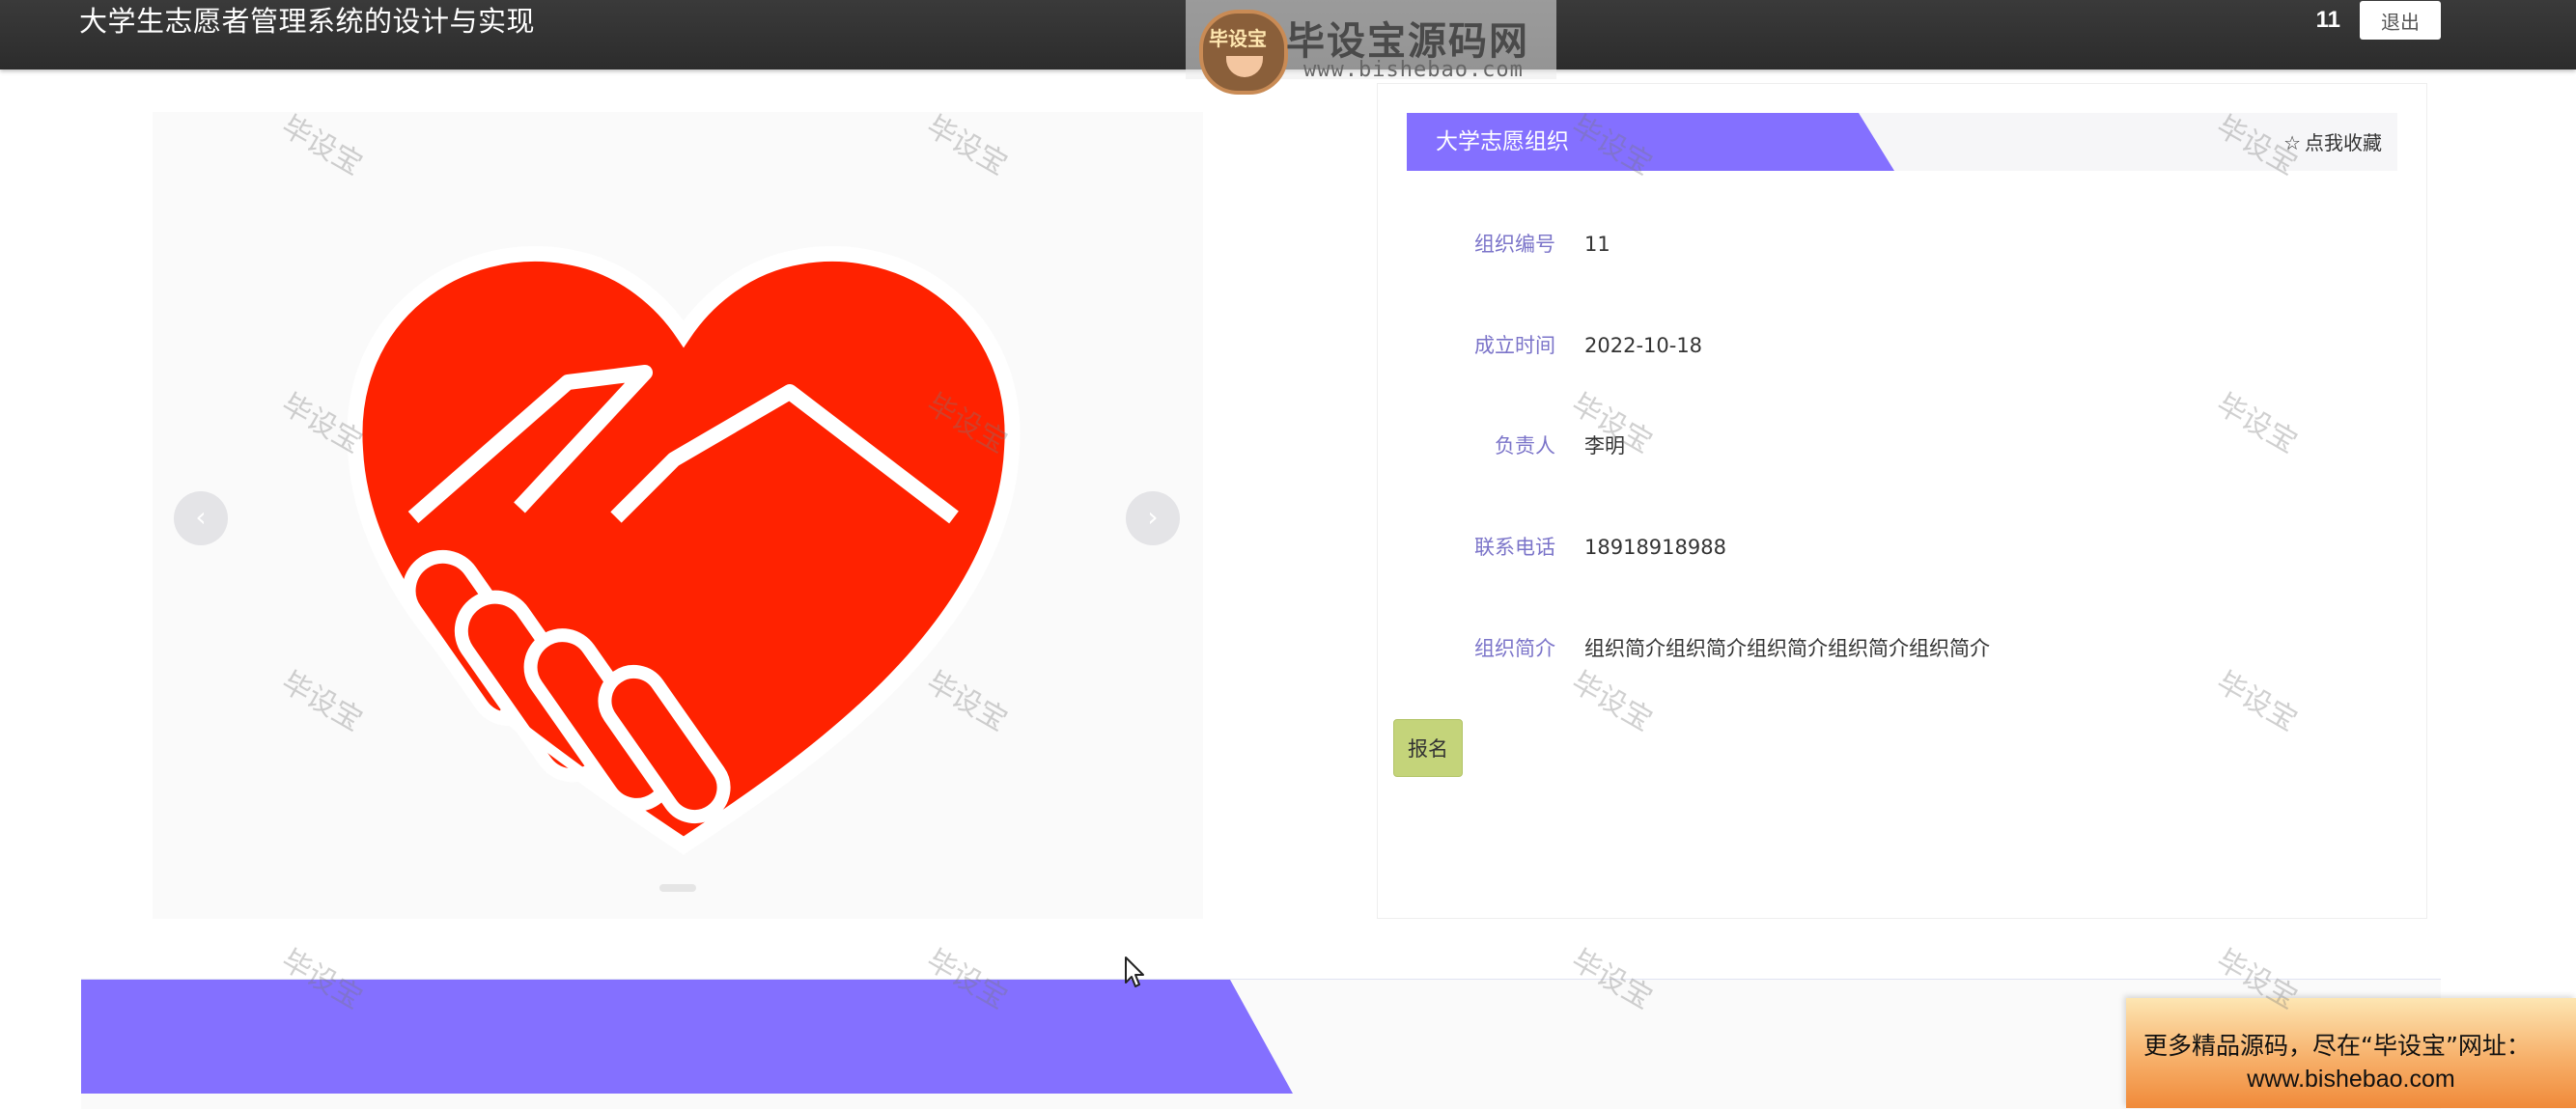 This screenshot has height=1109, width=2576. Describe the element at coordinates (2401, 20) in the screenshot. I see `logout-button: 退出` at that location.